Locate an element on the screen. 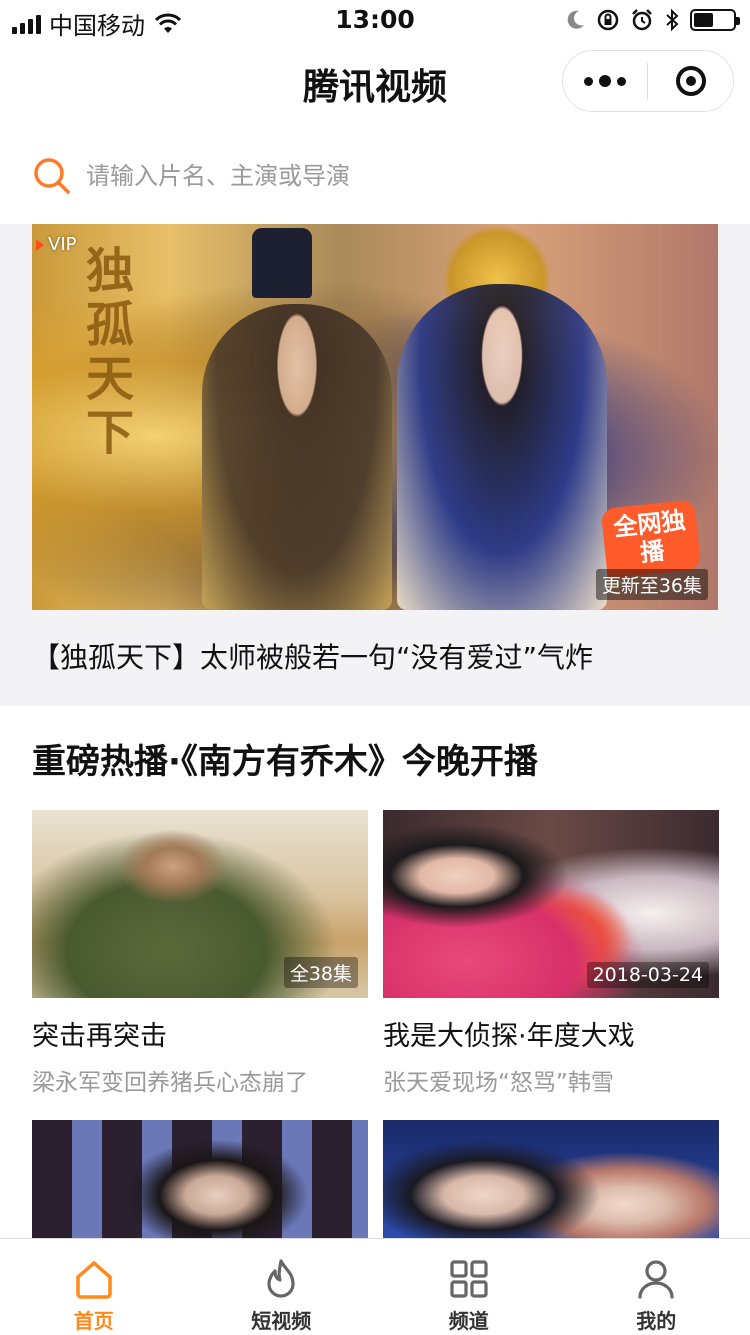 This screenshot has width=750, height=1335. banner-artwork is located at coordinates (282, 263).